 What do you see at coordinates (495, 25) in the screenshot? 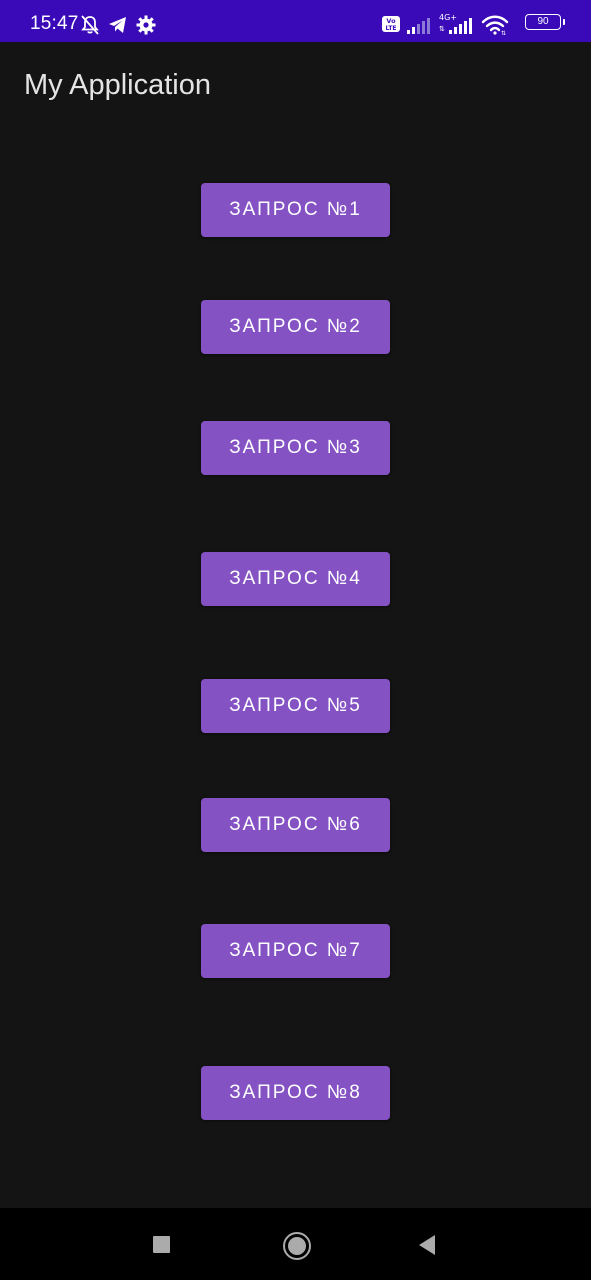
I see `wifi-icon: ⇅` at bounding box center [495, 25].